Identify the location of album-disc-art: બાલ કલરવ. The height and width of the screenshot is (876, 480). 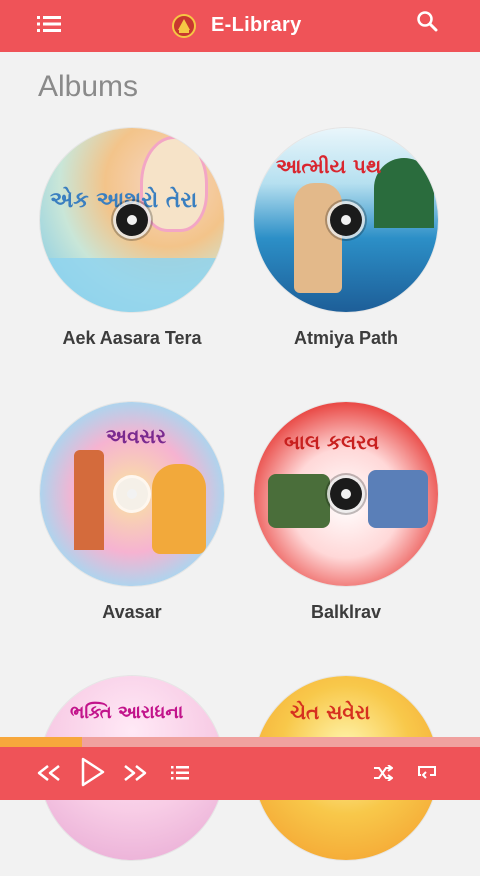
(346, 494).